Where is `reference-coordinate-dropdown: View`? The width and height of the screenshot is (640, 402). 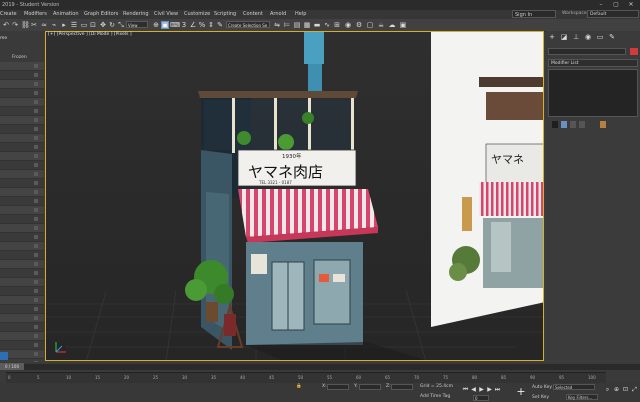
reference-coordinate-dropdown: View is located at coordinates (137, 24).